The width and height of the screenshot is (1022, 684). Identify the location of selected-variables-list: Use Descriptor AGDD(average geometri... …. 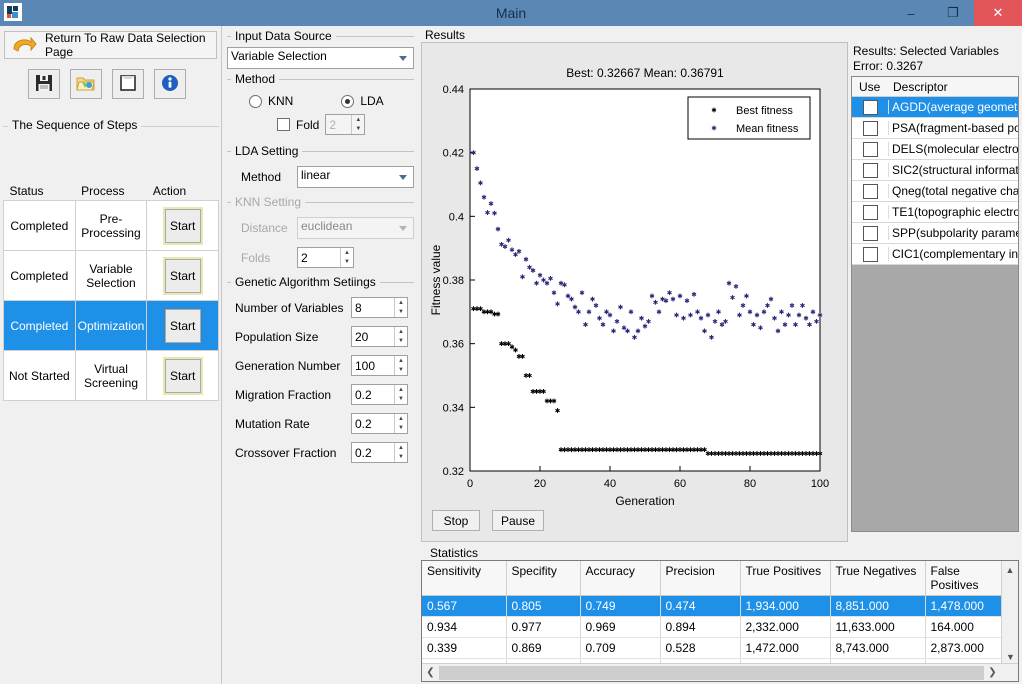
(935, 304).